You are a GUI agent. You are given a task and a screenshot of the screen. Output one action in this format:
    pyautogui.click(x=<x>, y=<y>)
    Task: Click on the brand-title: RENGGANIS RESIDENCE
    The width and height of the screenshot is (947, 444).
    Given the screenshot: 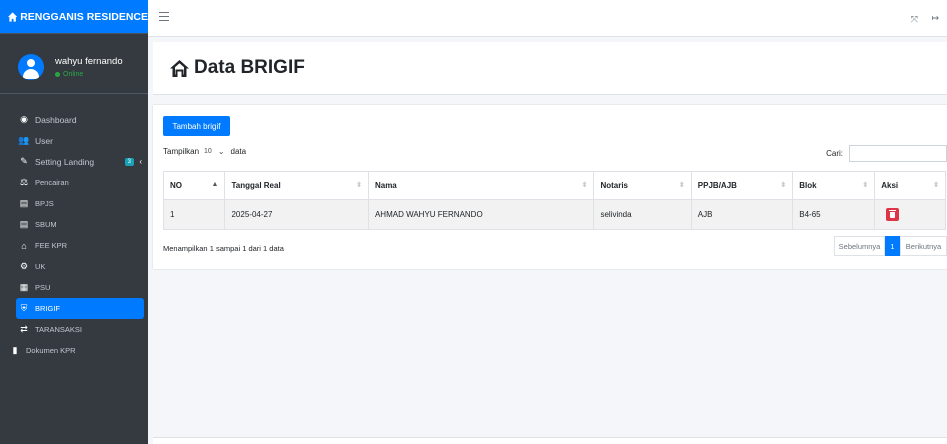 What is the action you would take?
    pyautogui.click(x=84, y=16)
    